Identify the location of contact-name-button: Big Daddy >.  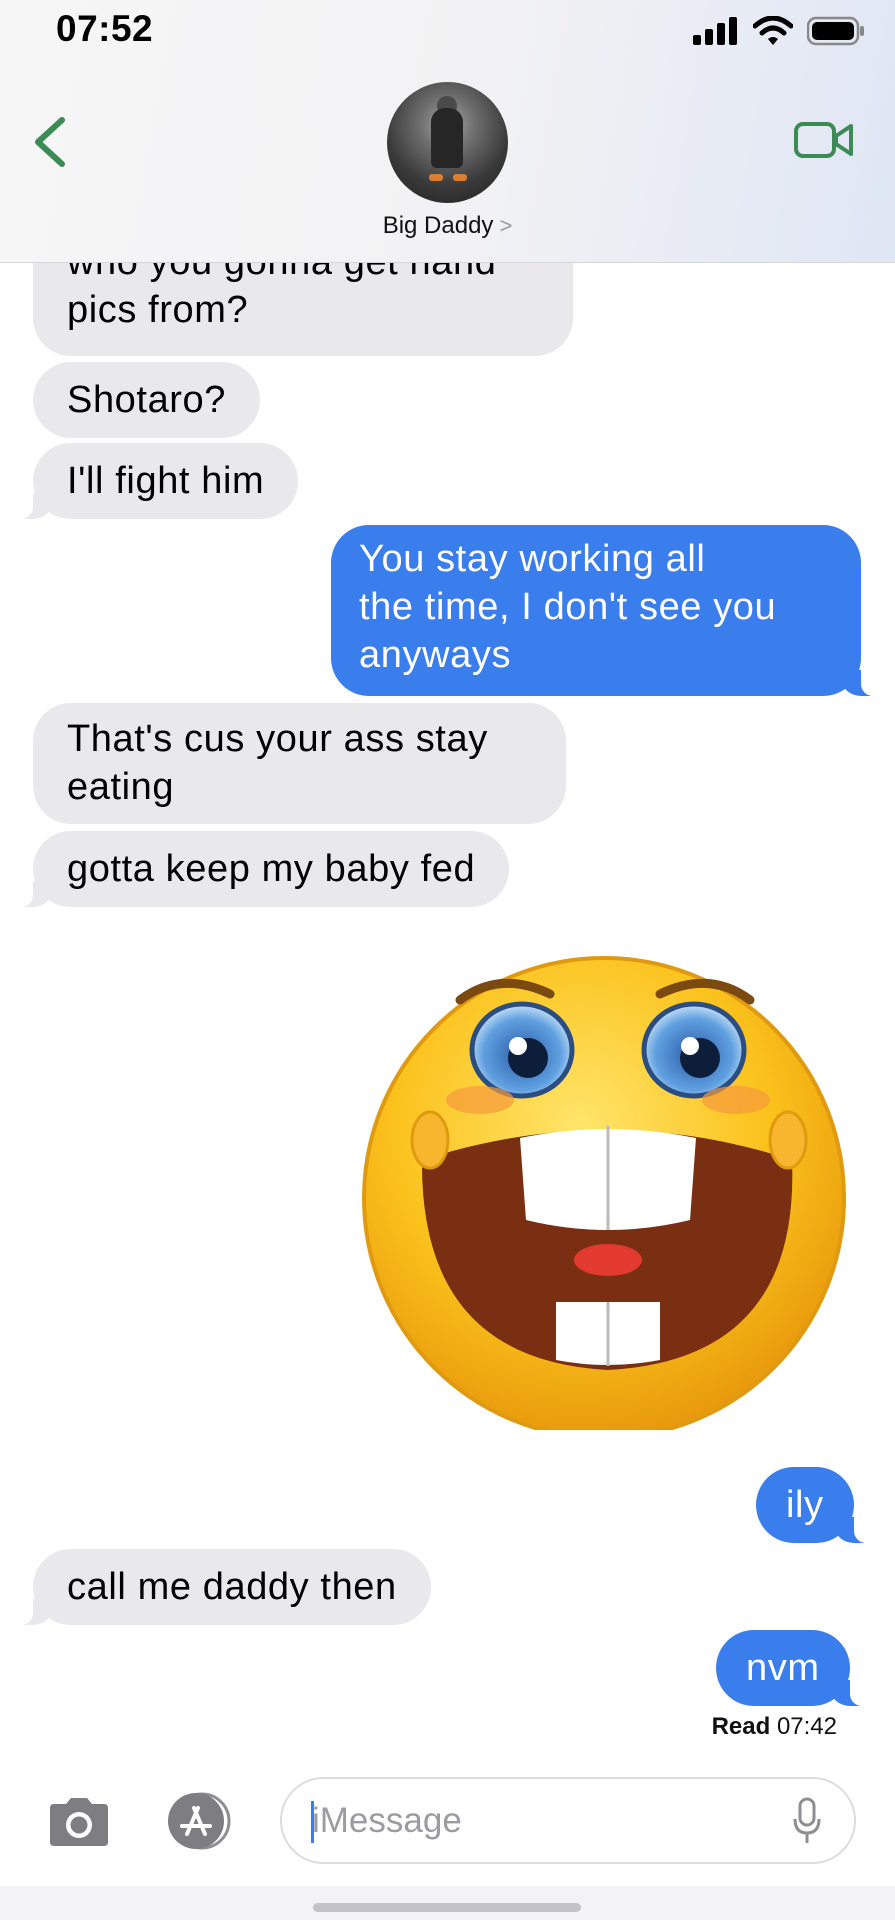
(447, 226).